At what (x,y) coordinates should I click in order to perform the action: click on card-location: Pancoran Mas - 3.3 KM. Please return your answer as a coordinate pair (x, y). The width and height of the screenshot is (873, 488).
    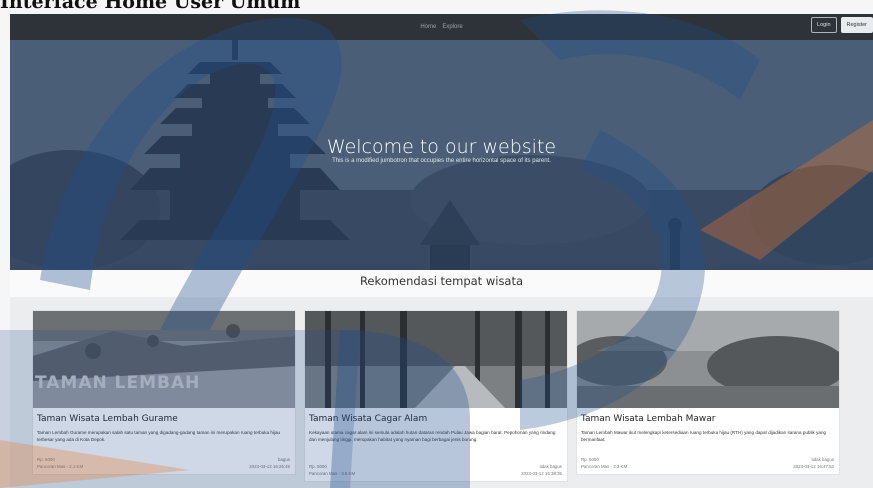
    Looking at the image, I should click on (604, 466).